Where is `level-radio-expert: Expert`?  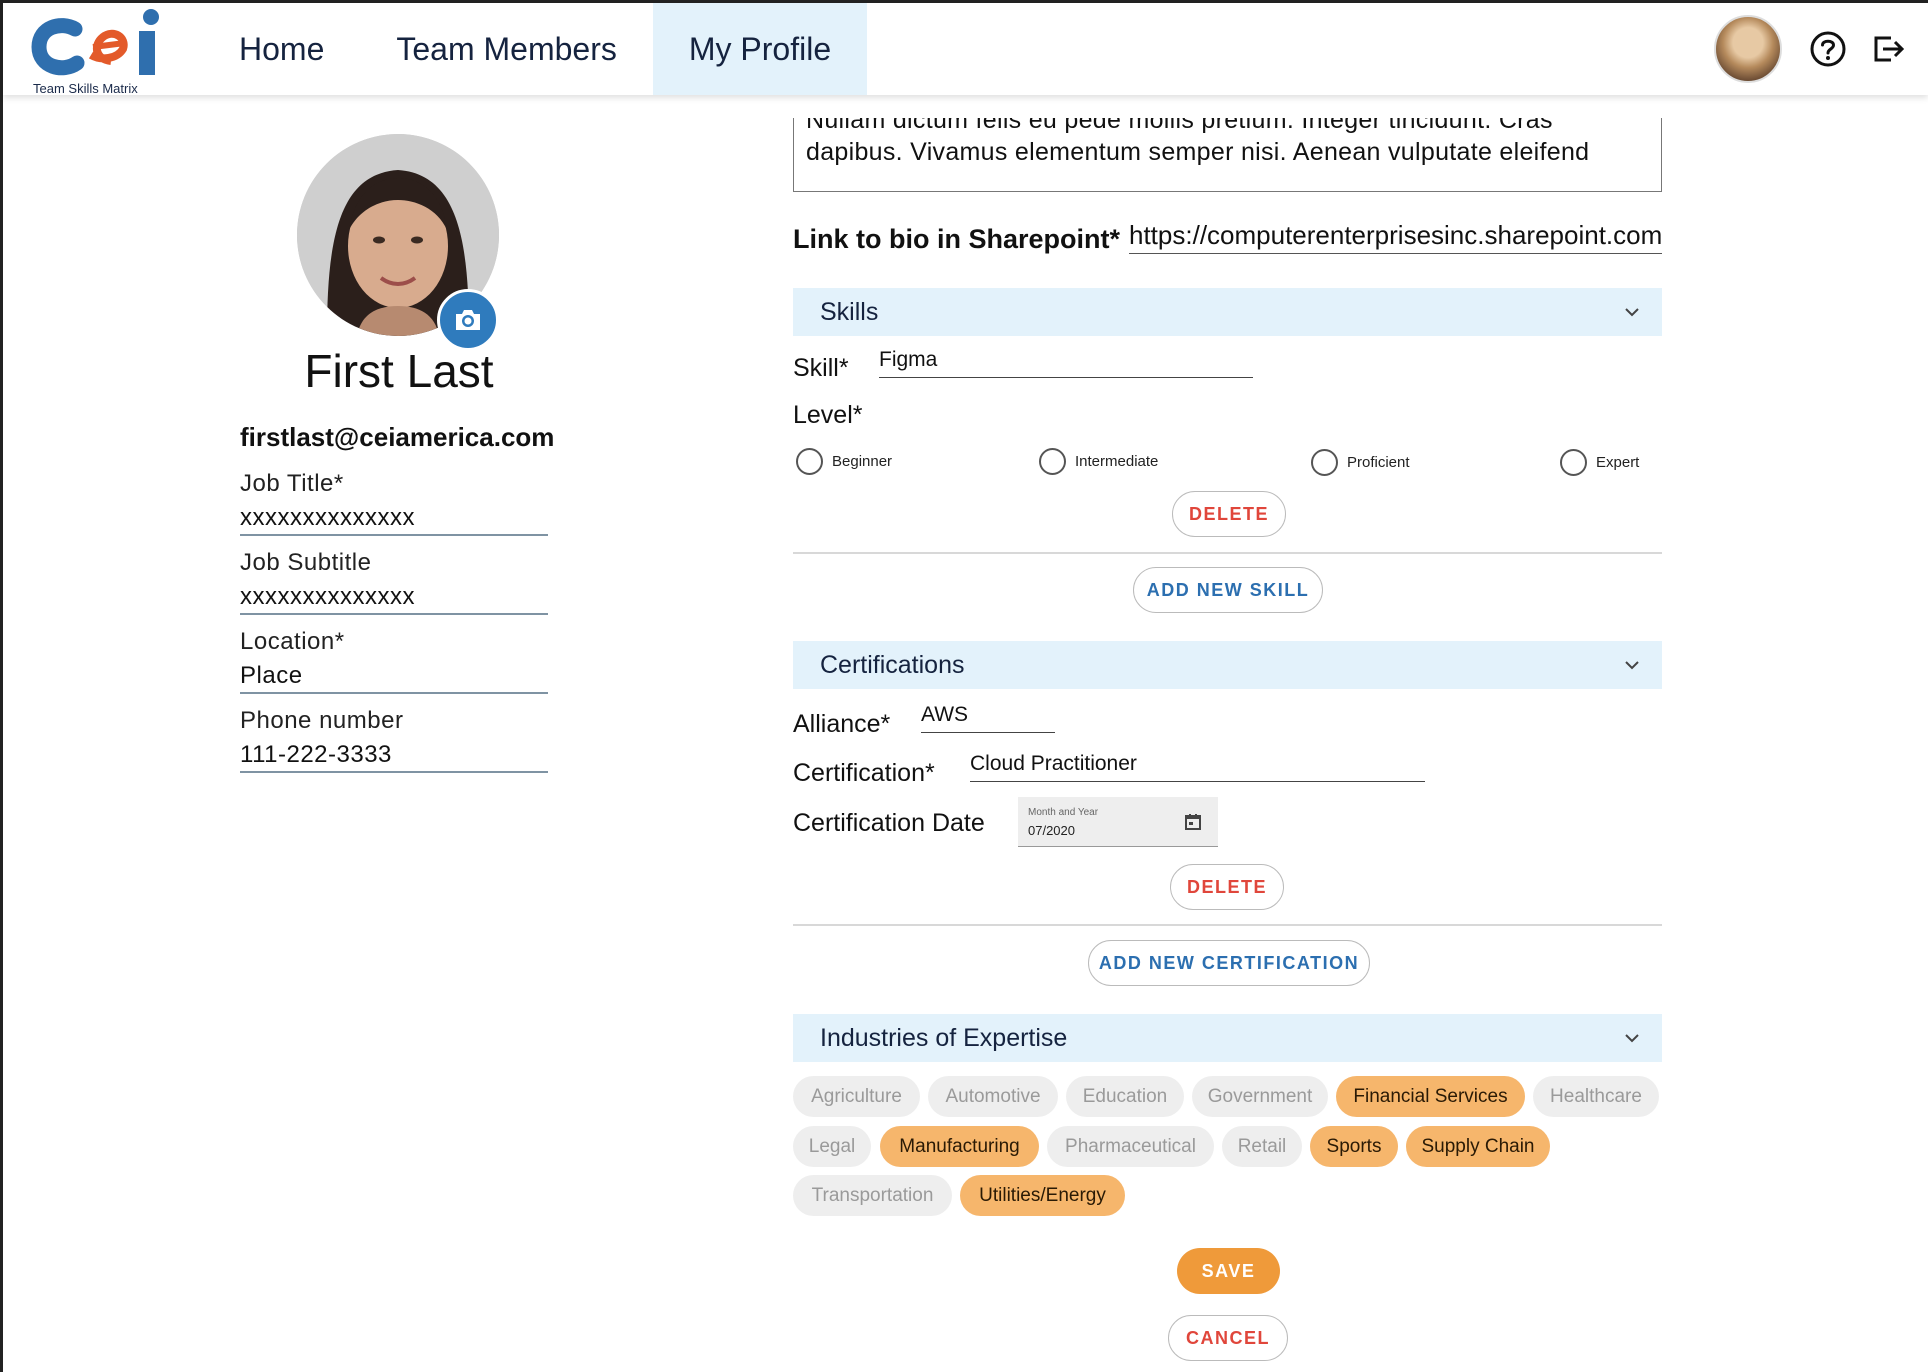
level-radio-expert: Expert is located at coordinates (1599, 462).